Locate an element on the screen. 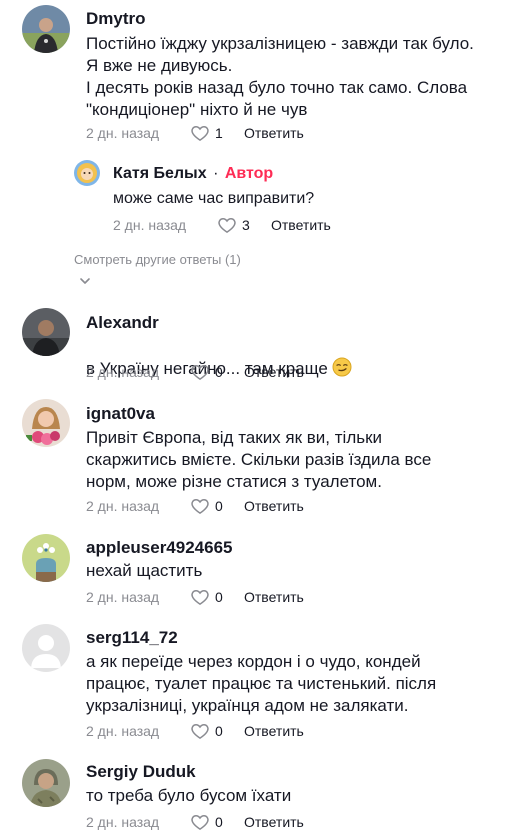  ignat0va-avatar-image is located at coordinates (46, 423).